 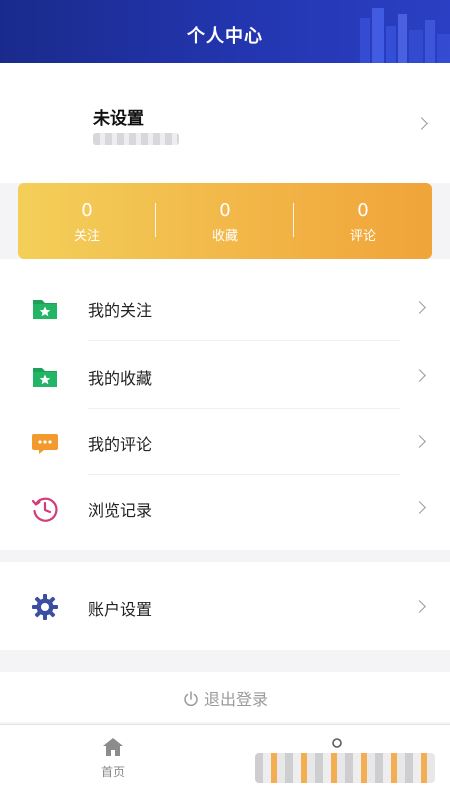 I want to click on stat-follow: 0 关注, so click(x=87, y=221).